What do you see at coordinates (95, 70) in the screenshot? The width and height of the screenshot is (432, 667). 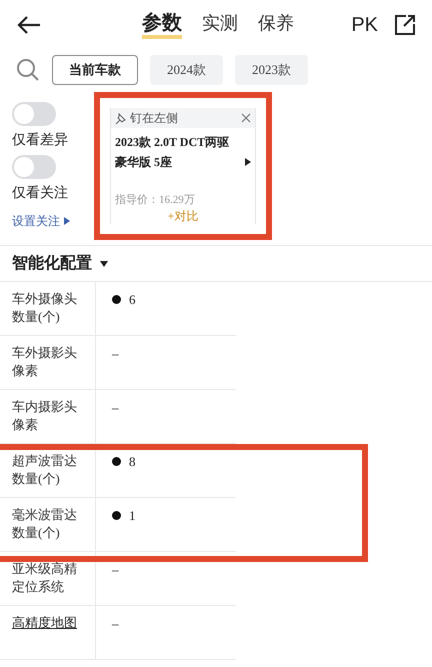 I see `model-chip: 当前车款` at bounding box center [95, 70].